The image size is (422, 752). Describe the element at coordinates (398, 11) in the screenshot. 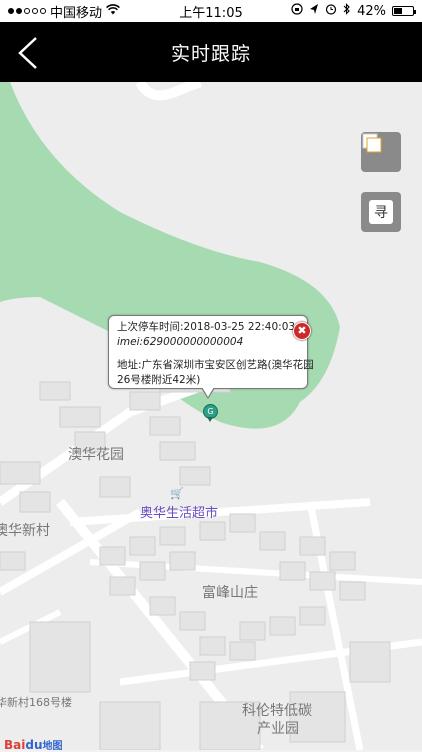

I see `battery-fill` at that location.